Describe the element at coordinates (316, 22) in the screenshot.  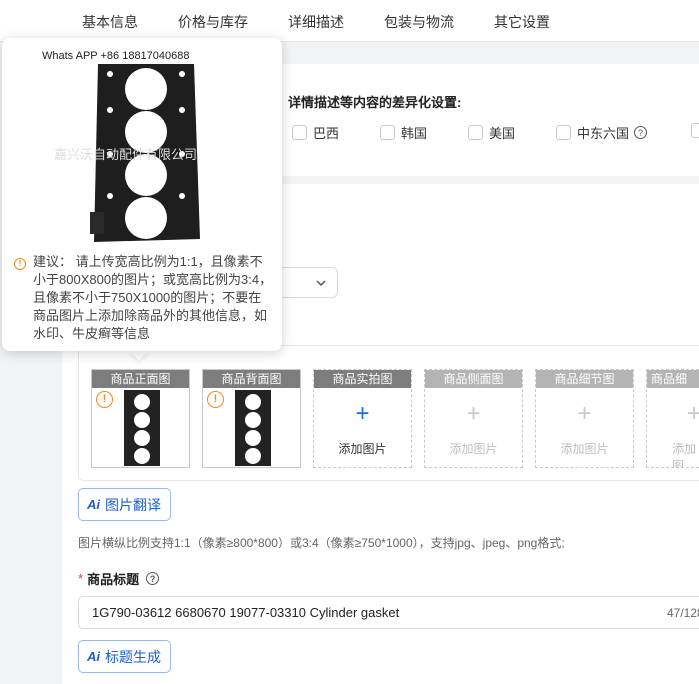
I see `tab-detail-description: 详细描述` at that location.